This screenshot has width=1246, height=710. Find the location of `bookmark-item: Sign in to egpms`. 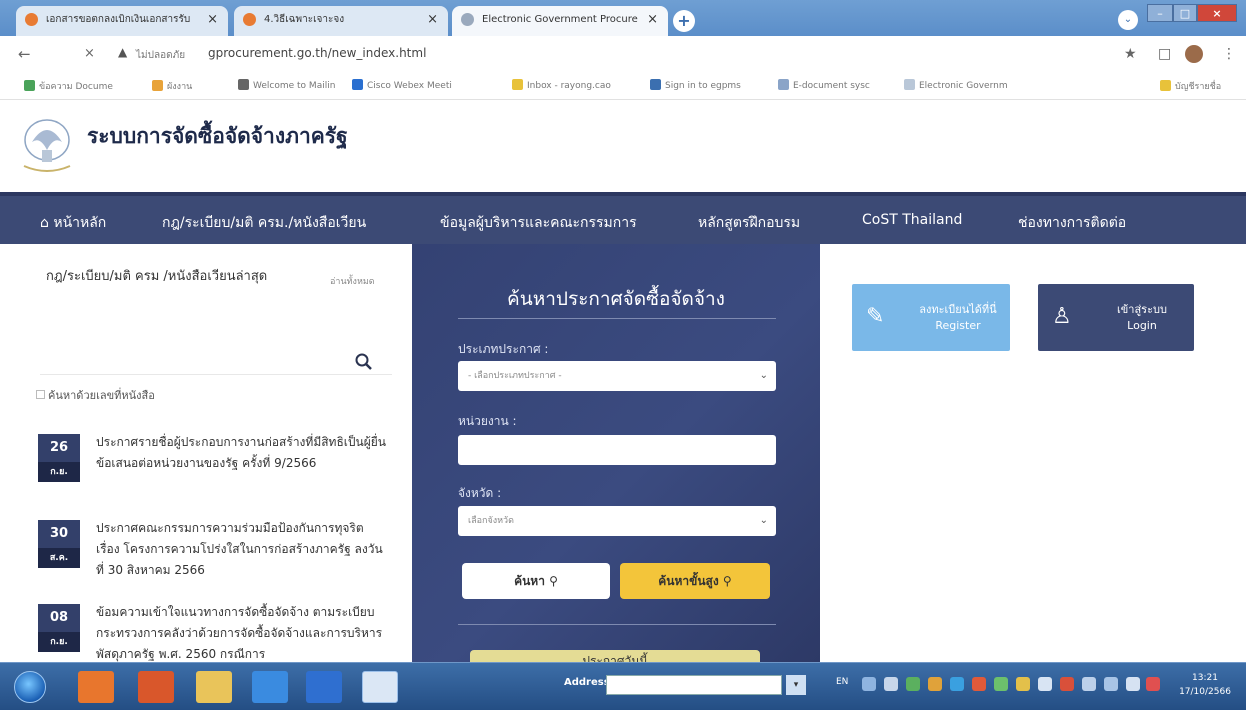

bookmark-item: Sign in to egpms is located at coordinates (695, 85).